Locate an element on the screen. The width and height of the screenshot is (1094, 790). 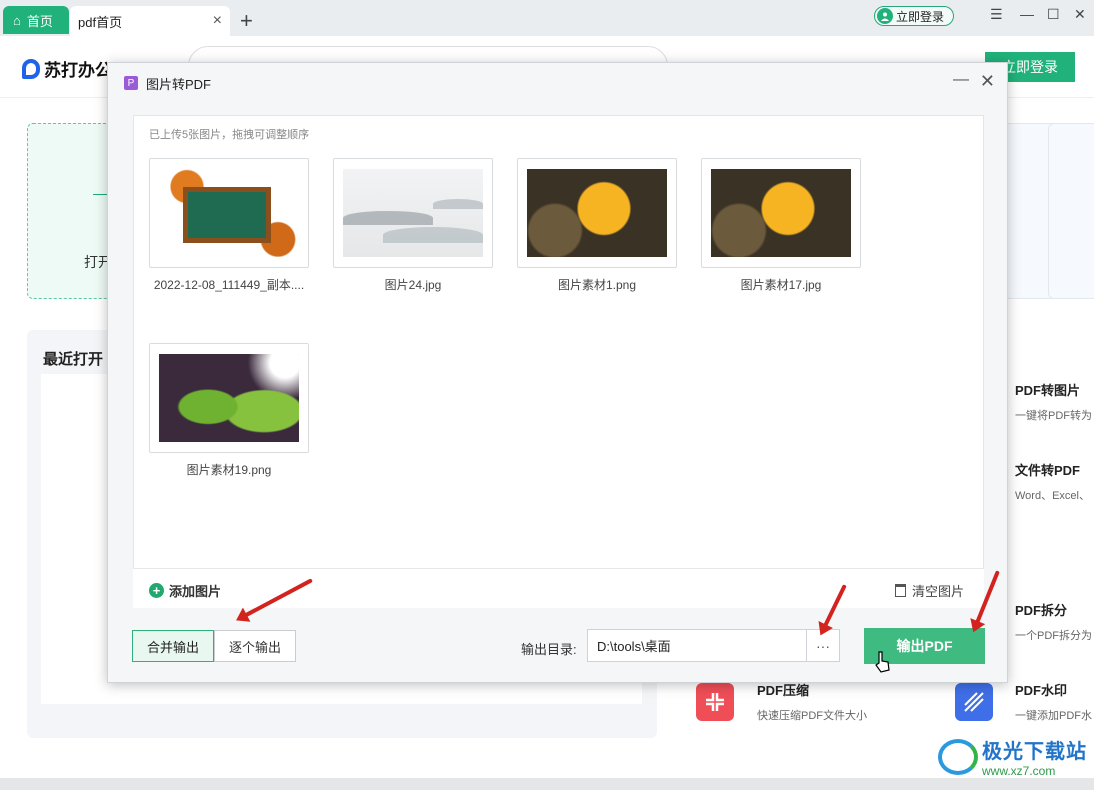
add-icon: + is located at coordinates (156, 590).